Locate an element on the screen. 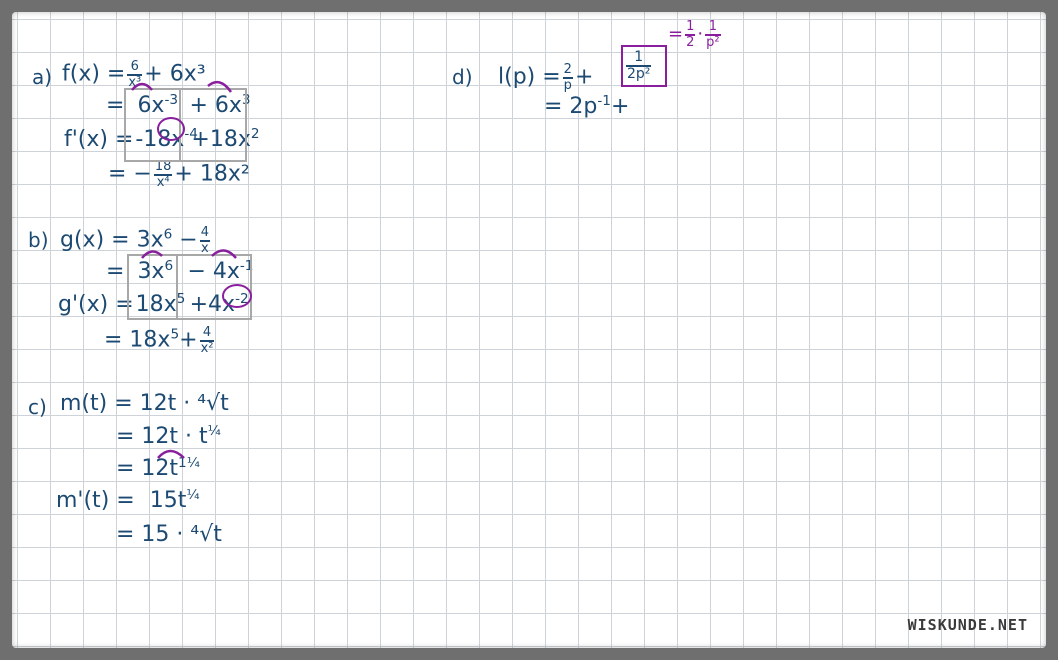 This screenshot has height=660, width=1058. d-line2: = 2p-1+ is located at coordinates (587, 105).